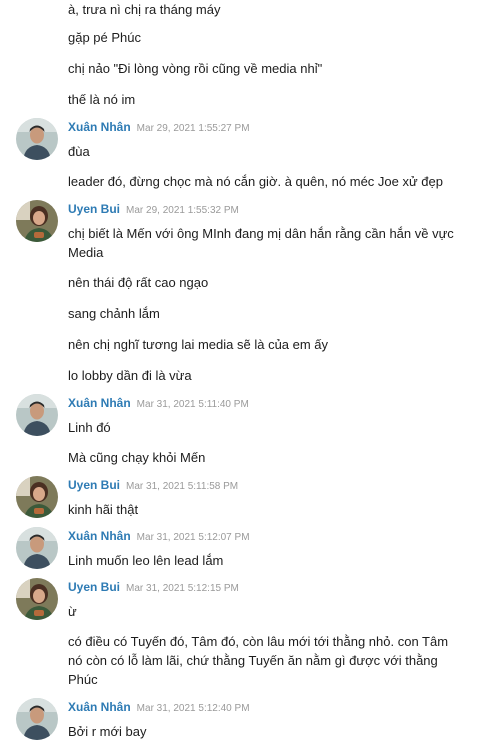 This screenshot has height=742, width=502. What do you see at coordinates (265, 211) in the screenshot?
I see `message-header: Uyen Bui Mar 29, 2021 1:55:32 PM` at bounding box center [265, 211].